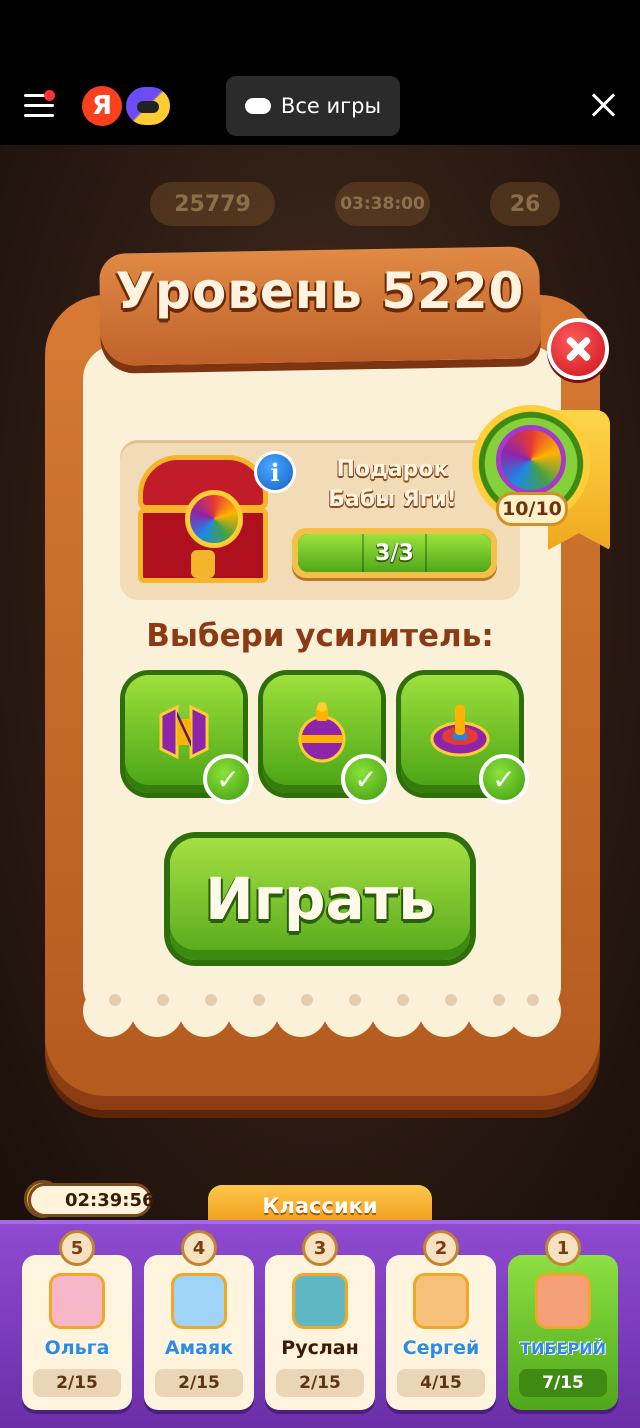 The image size is (640, 1428). Describe the element at coordinates (441, 1332) in the screenshot. I see `player-card: Сергей 4/15` at that location.